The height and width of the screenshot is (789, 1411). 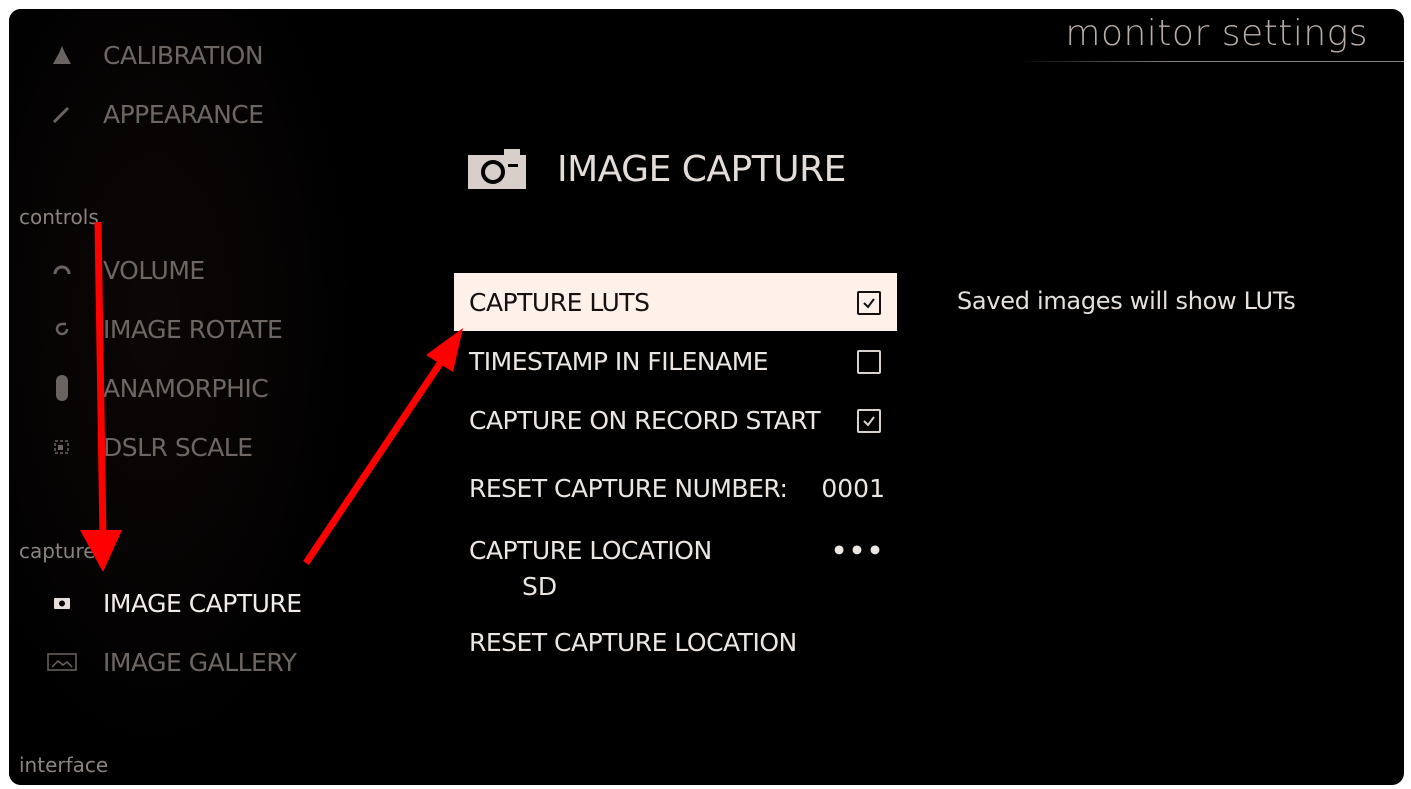 What do you see at coordinates (178, 447) in the screenshot?
I see `sidebar-item-label: DSLR SCALE` at bounding box center [178, 447].